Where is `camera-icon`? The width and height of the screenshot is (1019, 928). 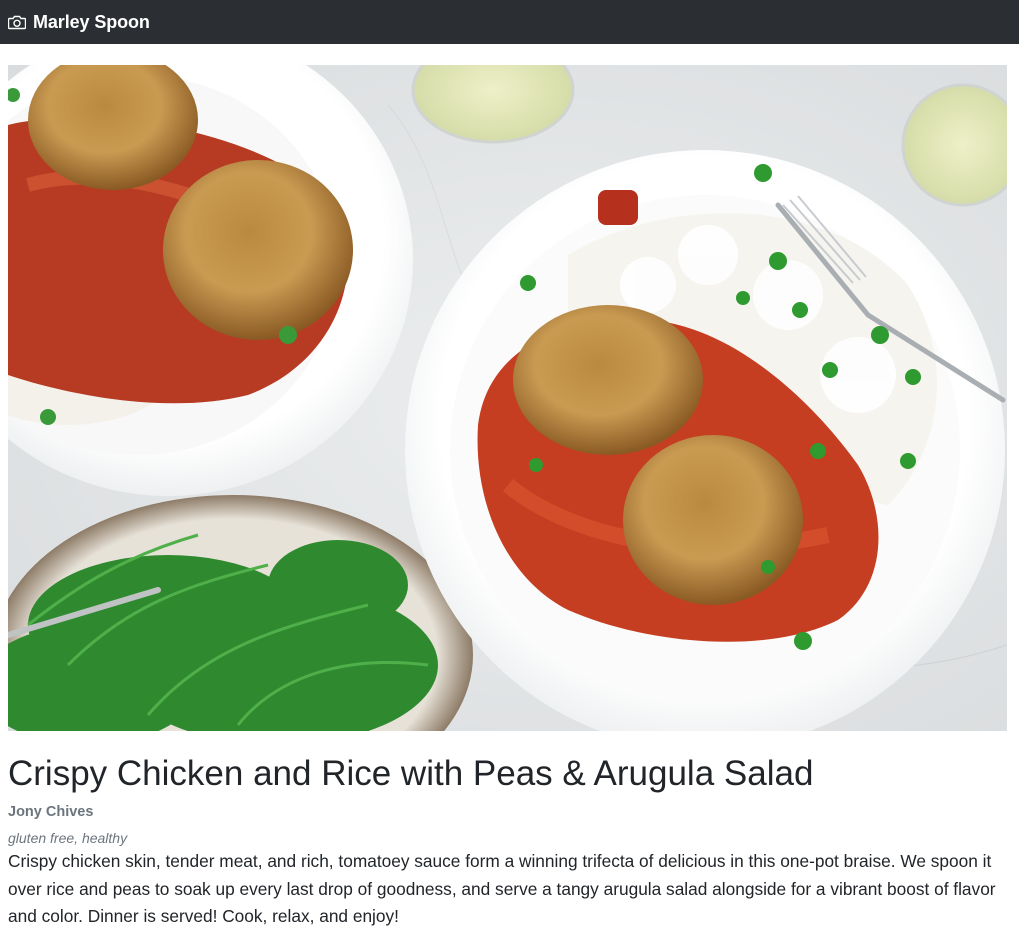
camera-icon is located at coordinates (17, 22).